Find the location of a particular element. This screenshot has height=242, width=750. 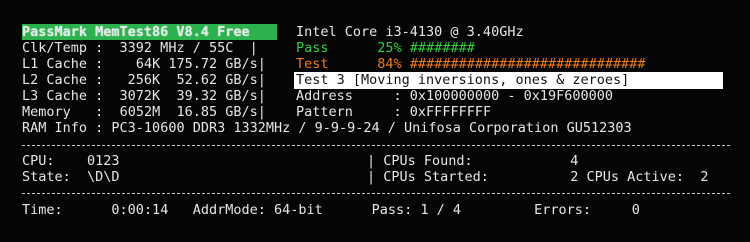

l3-cache-size: 3072K is located at coordinates (140, 96).